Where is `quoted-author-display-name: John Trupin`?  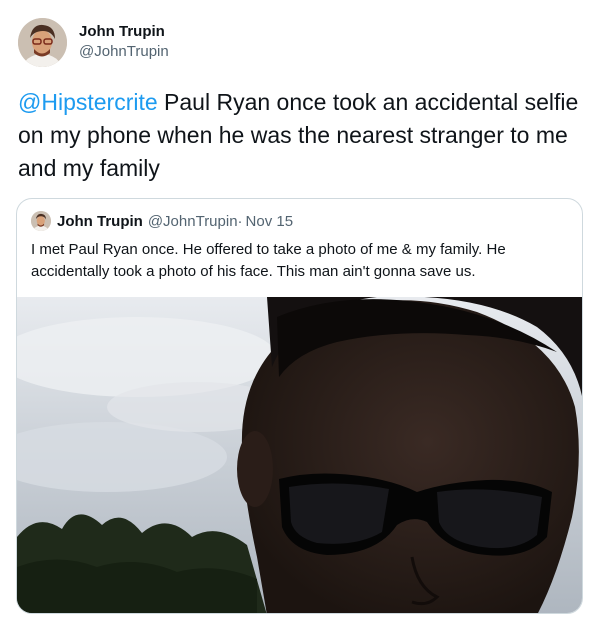
quoted-author-display-name: John Trupin is located at coordinates (100, 221).